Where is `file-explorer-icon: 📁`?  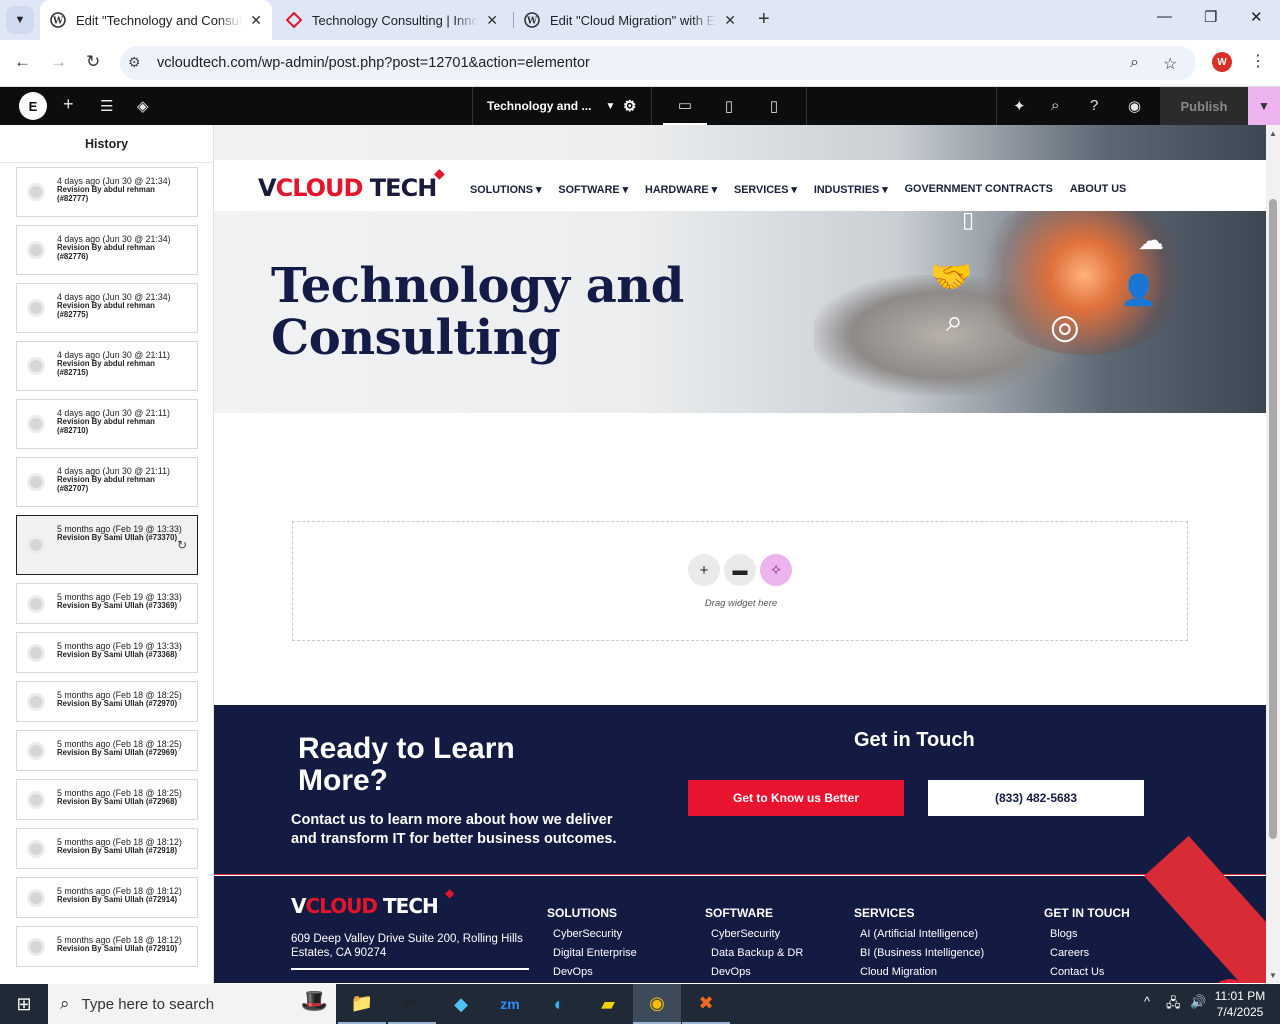
file-explorer-icon: 📁 is located at coordinates (362, 1004).